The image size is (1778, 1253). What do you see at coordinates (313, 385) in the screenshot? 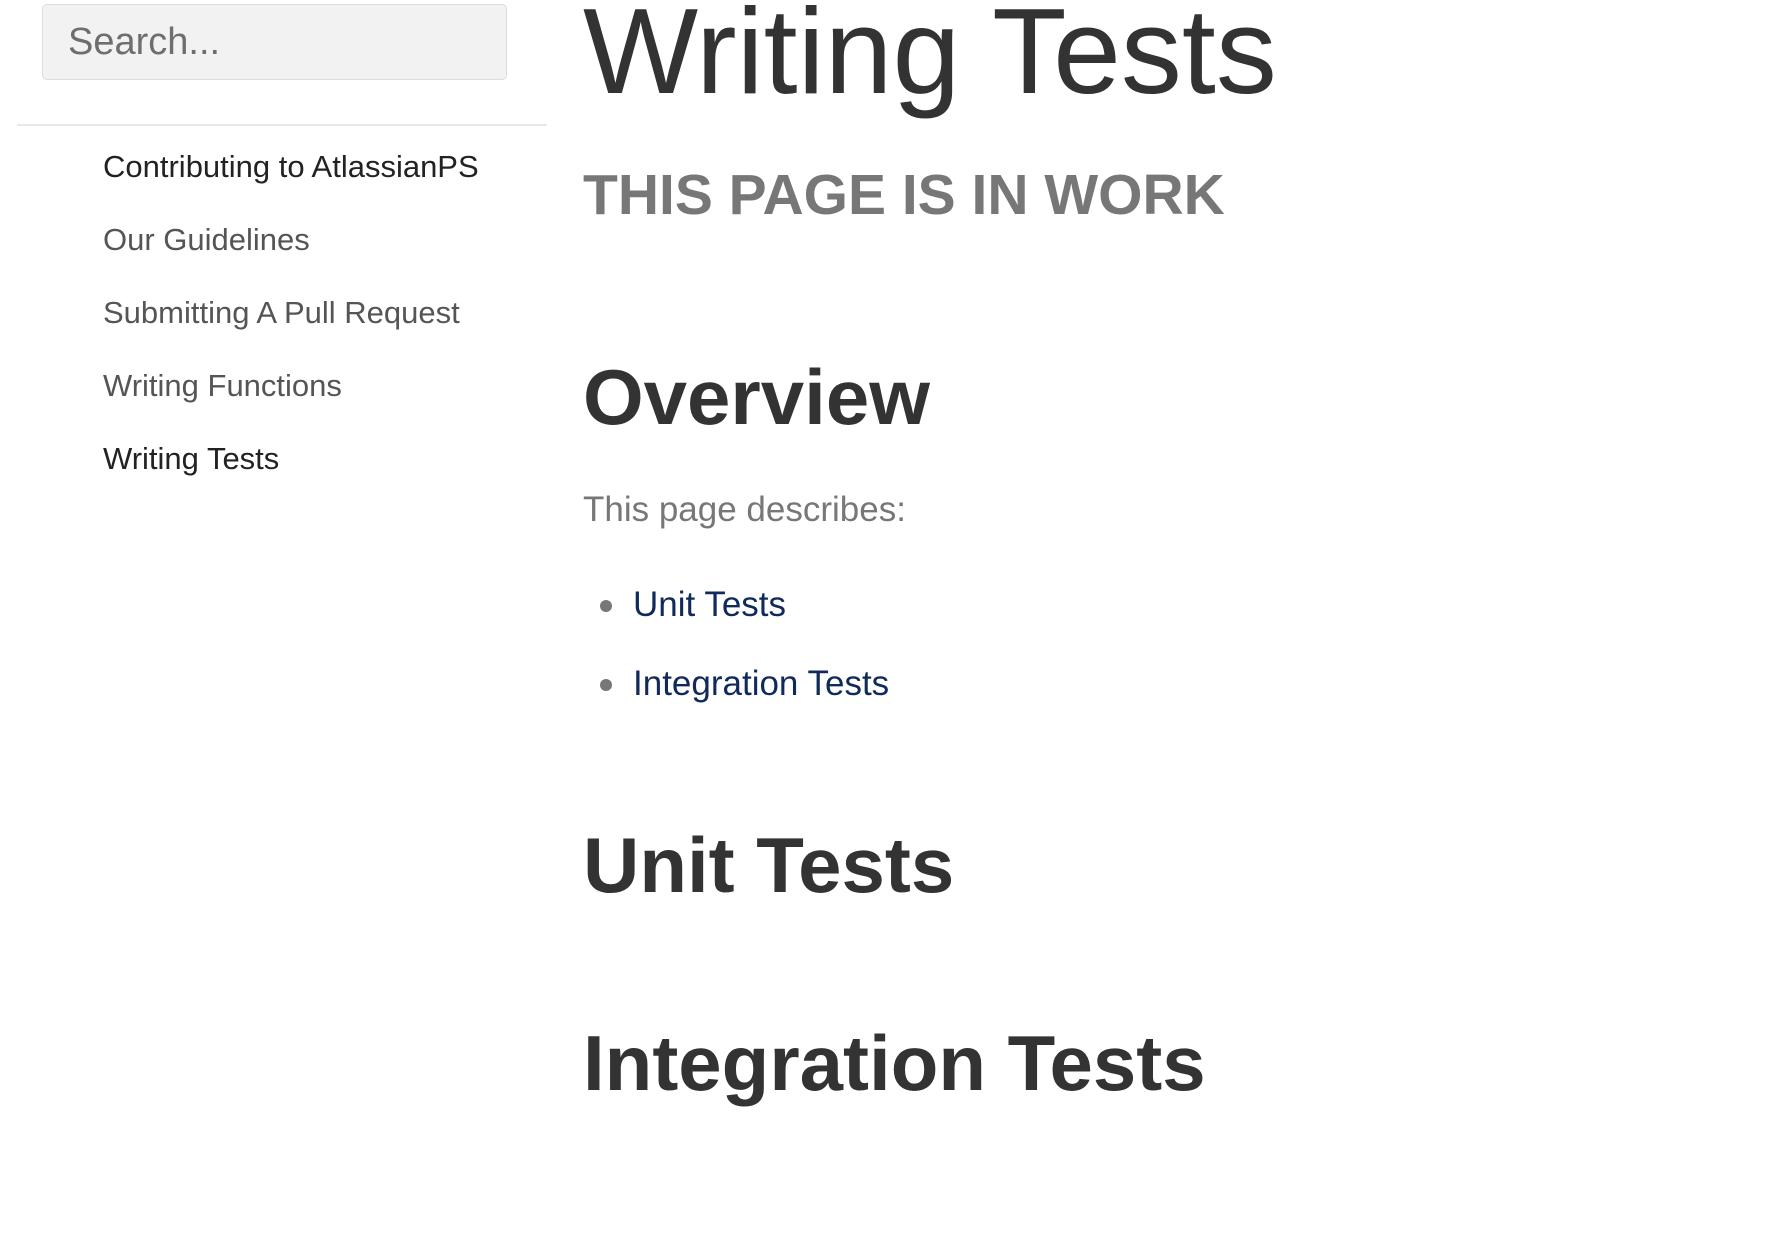
I see `sidebar-item-writing-functions: Writing Functions` at bounding box center [313, 385].